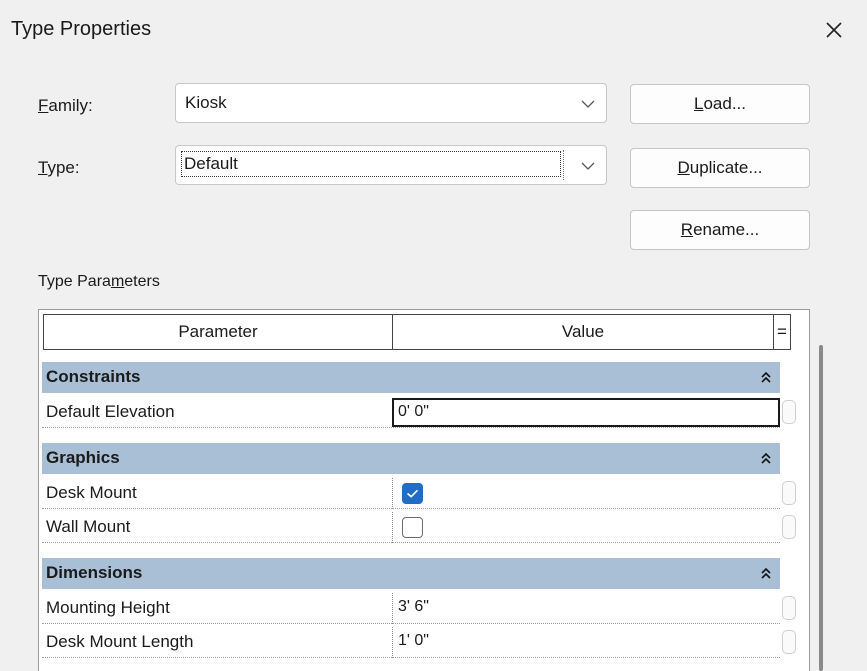  I want to click on dialog-title: Type Properties, so click(81, 29).